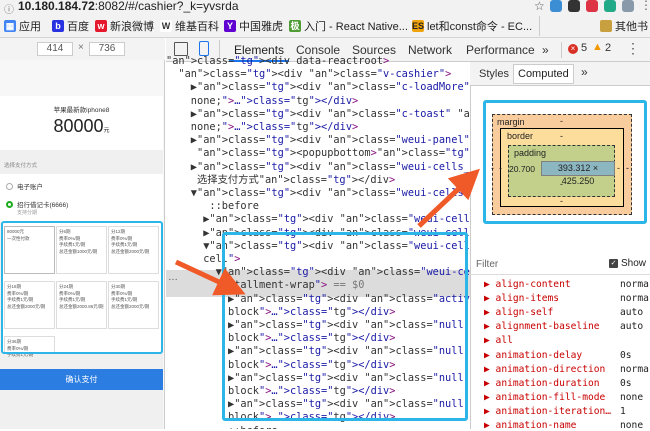 This screenshot has width=650, height=431. What do you see at coordinates (327, 232) in the screenshot?
I see `annotation-arrows` at bounding box center [327, 232].